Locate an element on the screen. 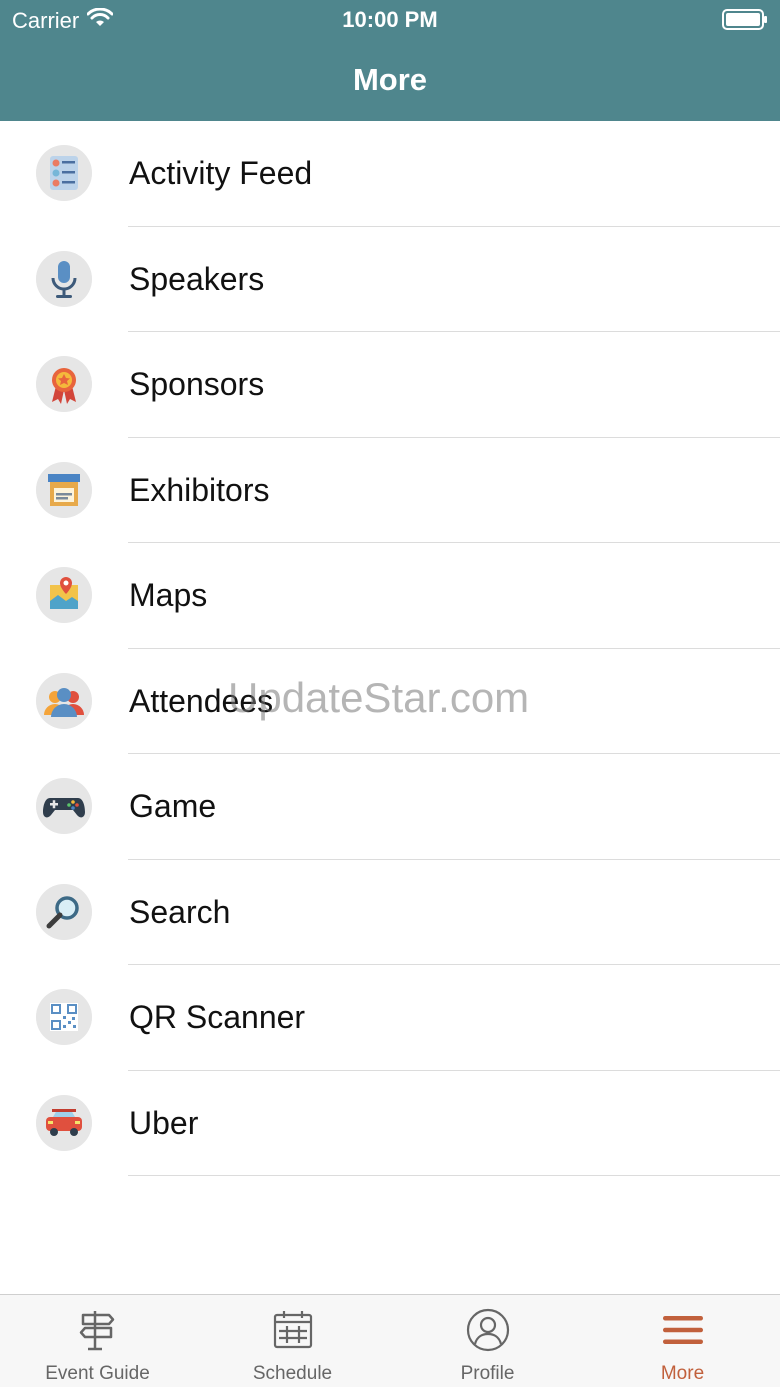 This screenshot has height=1387, width=780. tab-label: More is located at coordinates (682, 1373).